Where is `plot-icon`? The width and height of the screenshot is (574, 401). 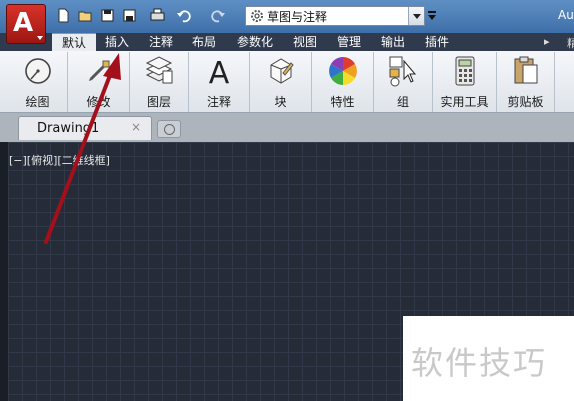
plot-icon is located at coordinates (157, 15).